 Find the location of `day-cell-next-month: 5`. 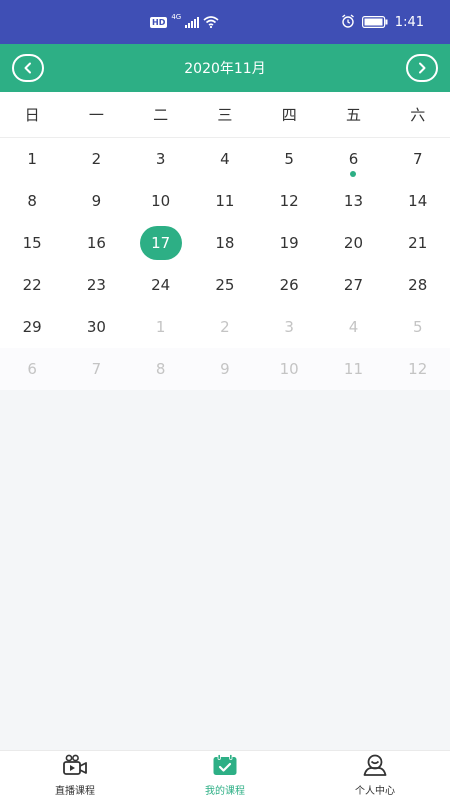

day-cell-next-month: 5 is located at coordinates (418, 327).